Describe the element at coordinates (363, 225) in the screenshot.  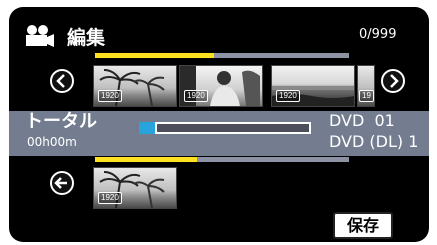
I see `save-button: 保存` at that location.